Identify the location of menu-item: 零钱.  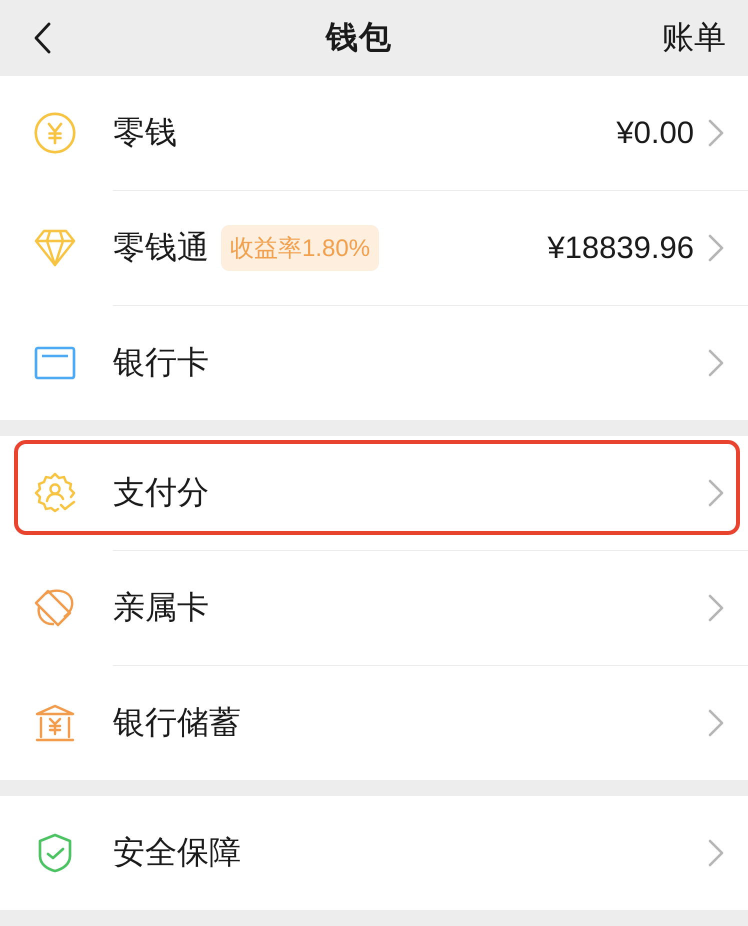
(145, 133).